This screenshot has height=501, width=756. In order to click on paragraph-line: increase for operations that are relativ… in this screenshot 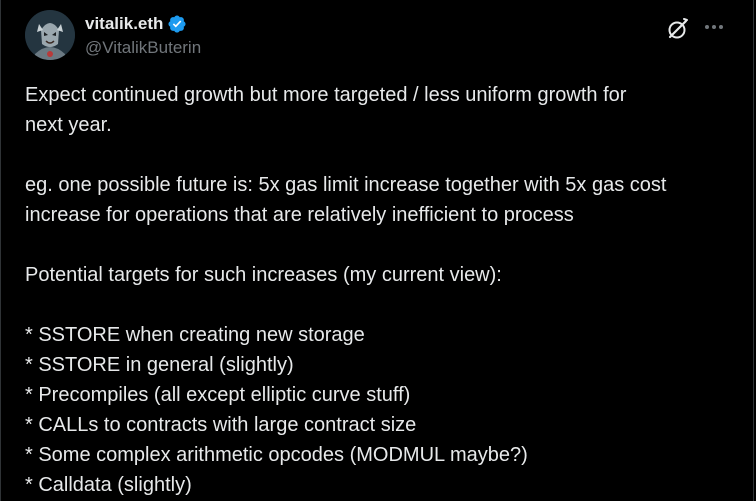, I will do `click(299, 215)`.